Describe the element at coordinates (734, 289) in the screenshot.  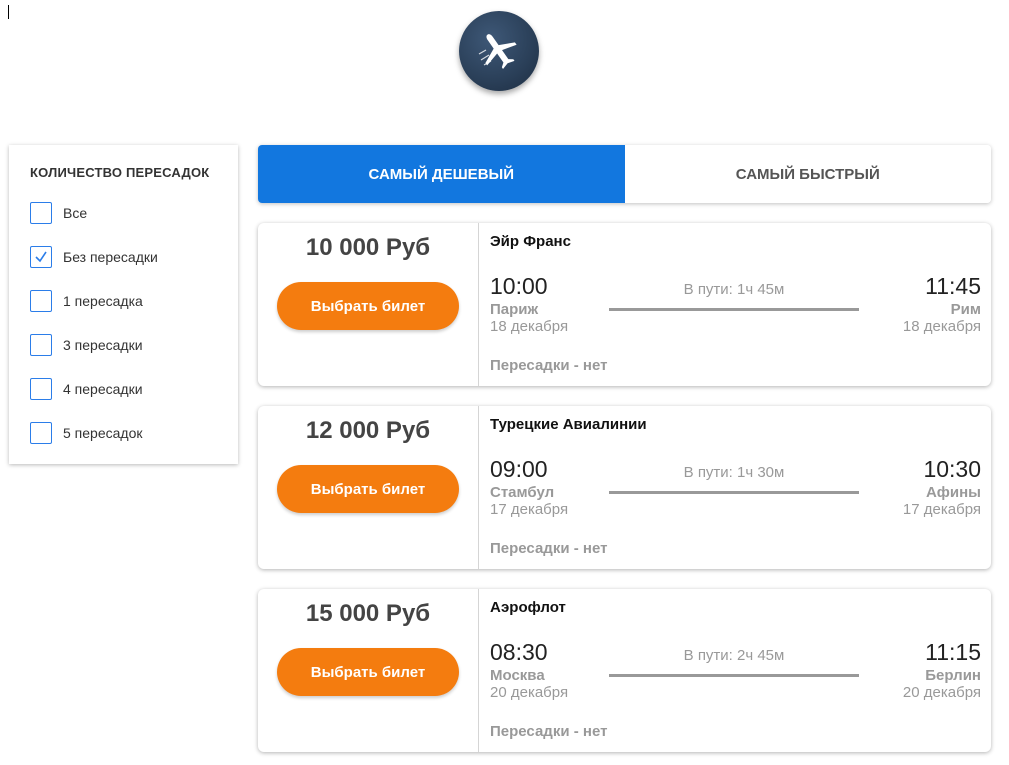
I see `flight-duration: В пути: 1ч 45м` at that location.